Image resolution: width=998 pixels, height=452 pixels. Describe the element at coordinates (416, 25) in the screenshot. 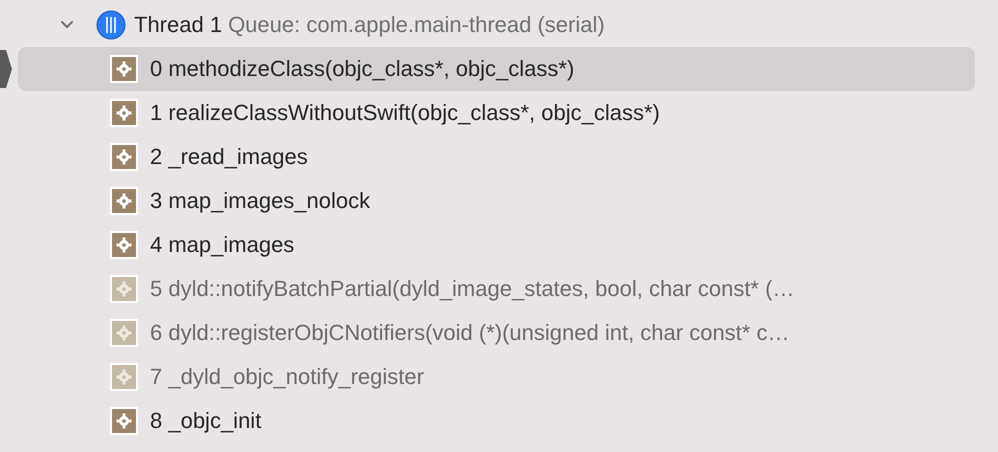

I see `queue-label: Queue: com.apple.main-thread (serial)` at that location.